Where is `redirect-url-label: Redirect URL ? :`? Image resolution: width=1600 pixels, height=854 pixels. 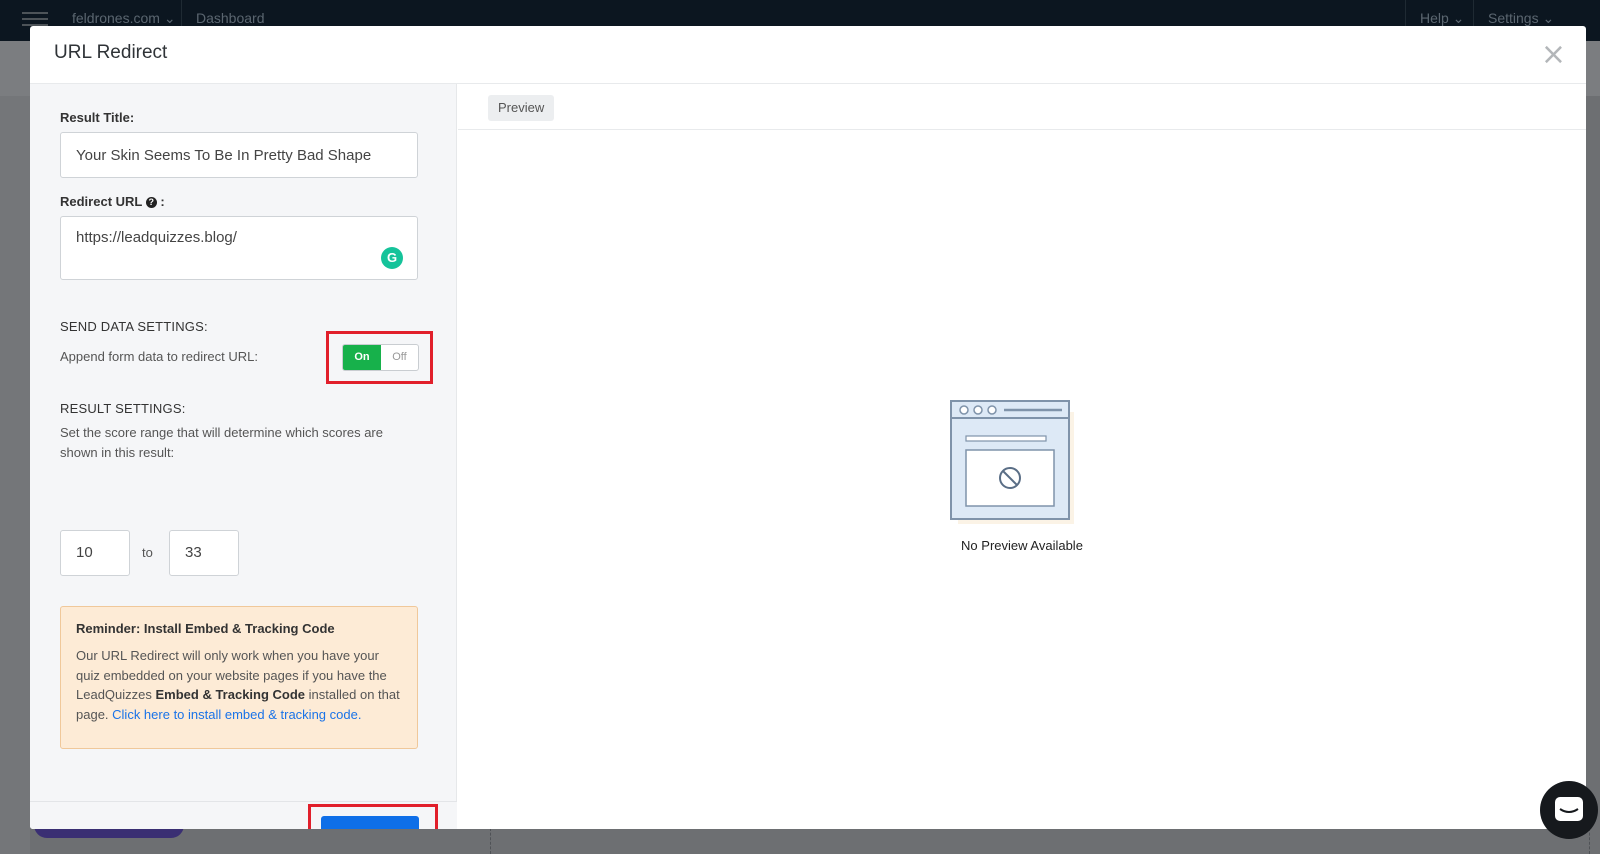 redirect-url-label: Redirect URL ? : is located at coordinates (112, 201).